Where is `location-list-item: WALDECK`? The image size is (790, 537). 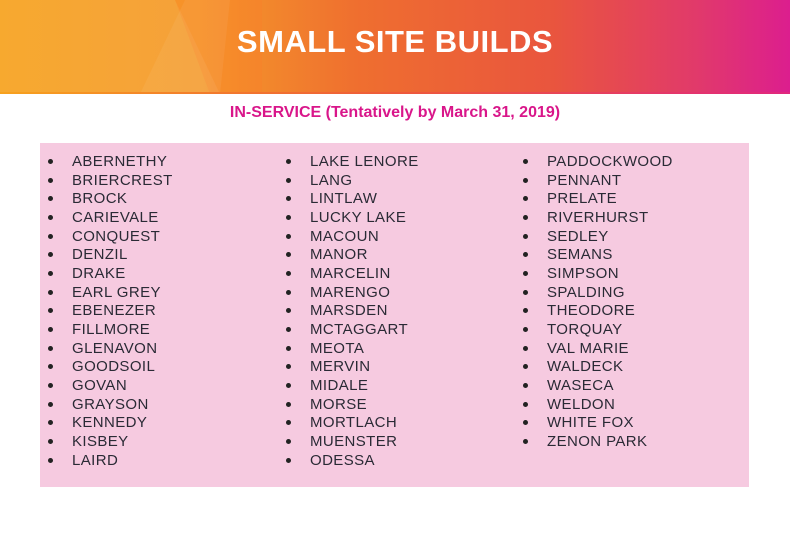 location-list-item: WALDECK is located at coordinates (598, 367).